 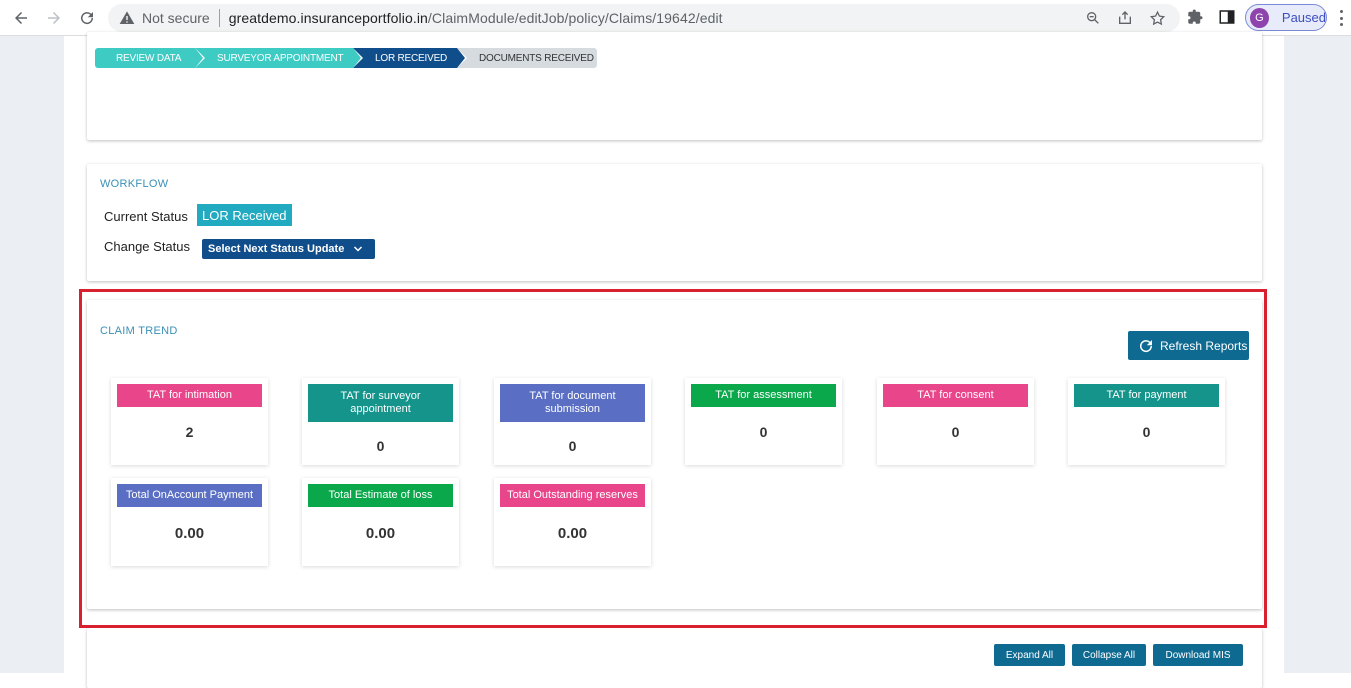 I want to click on step-review-data: REVIEW DATA, so click(x=150, y=58).